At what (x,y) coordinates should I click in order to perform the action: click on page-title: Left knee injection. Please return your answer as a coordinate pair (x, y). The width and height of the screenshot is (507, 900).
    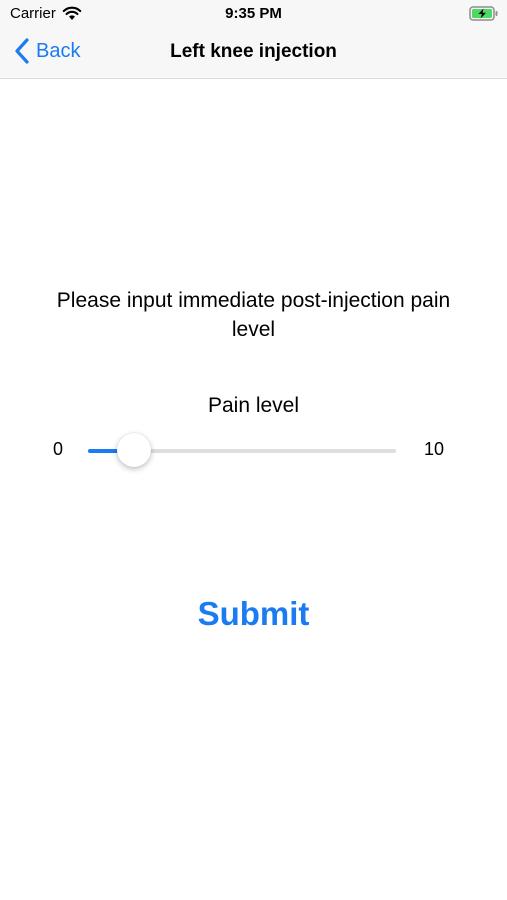
    Looking at the image, I should click on (253, 51).